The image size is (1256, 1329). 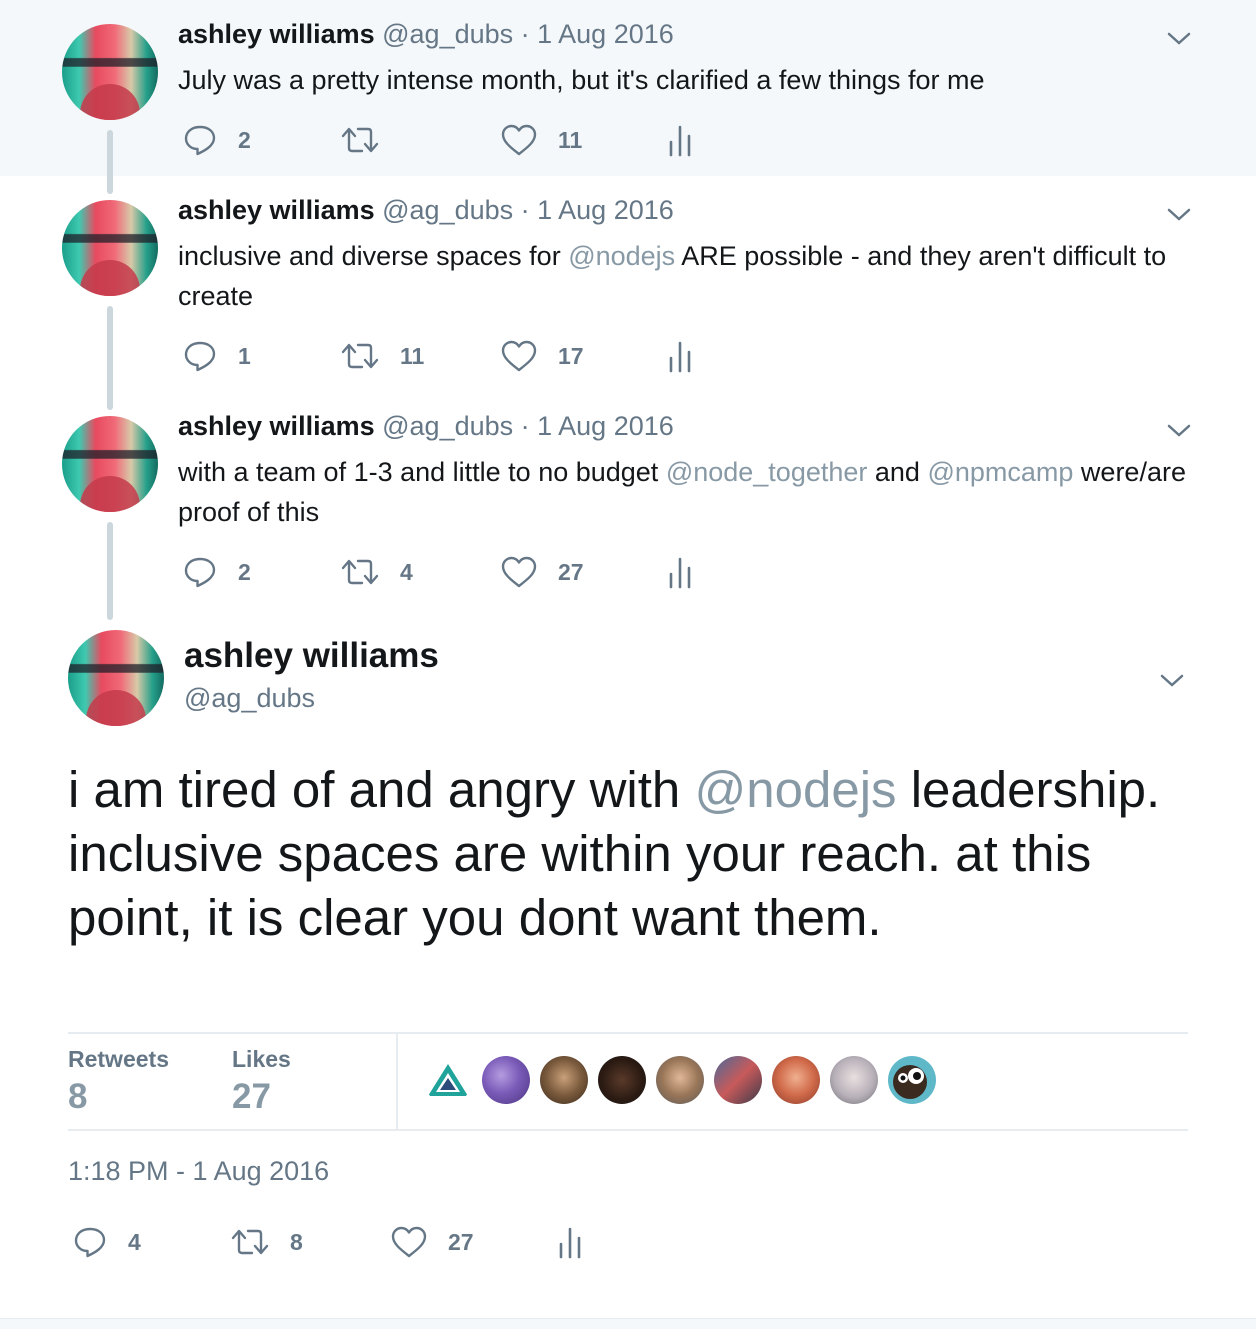 I want to click on mention-link: @node_together, so click(x=767, y=472).